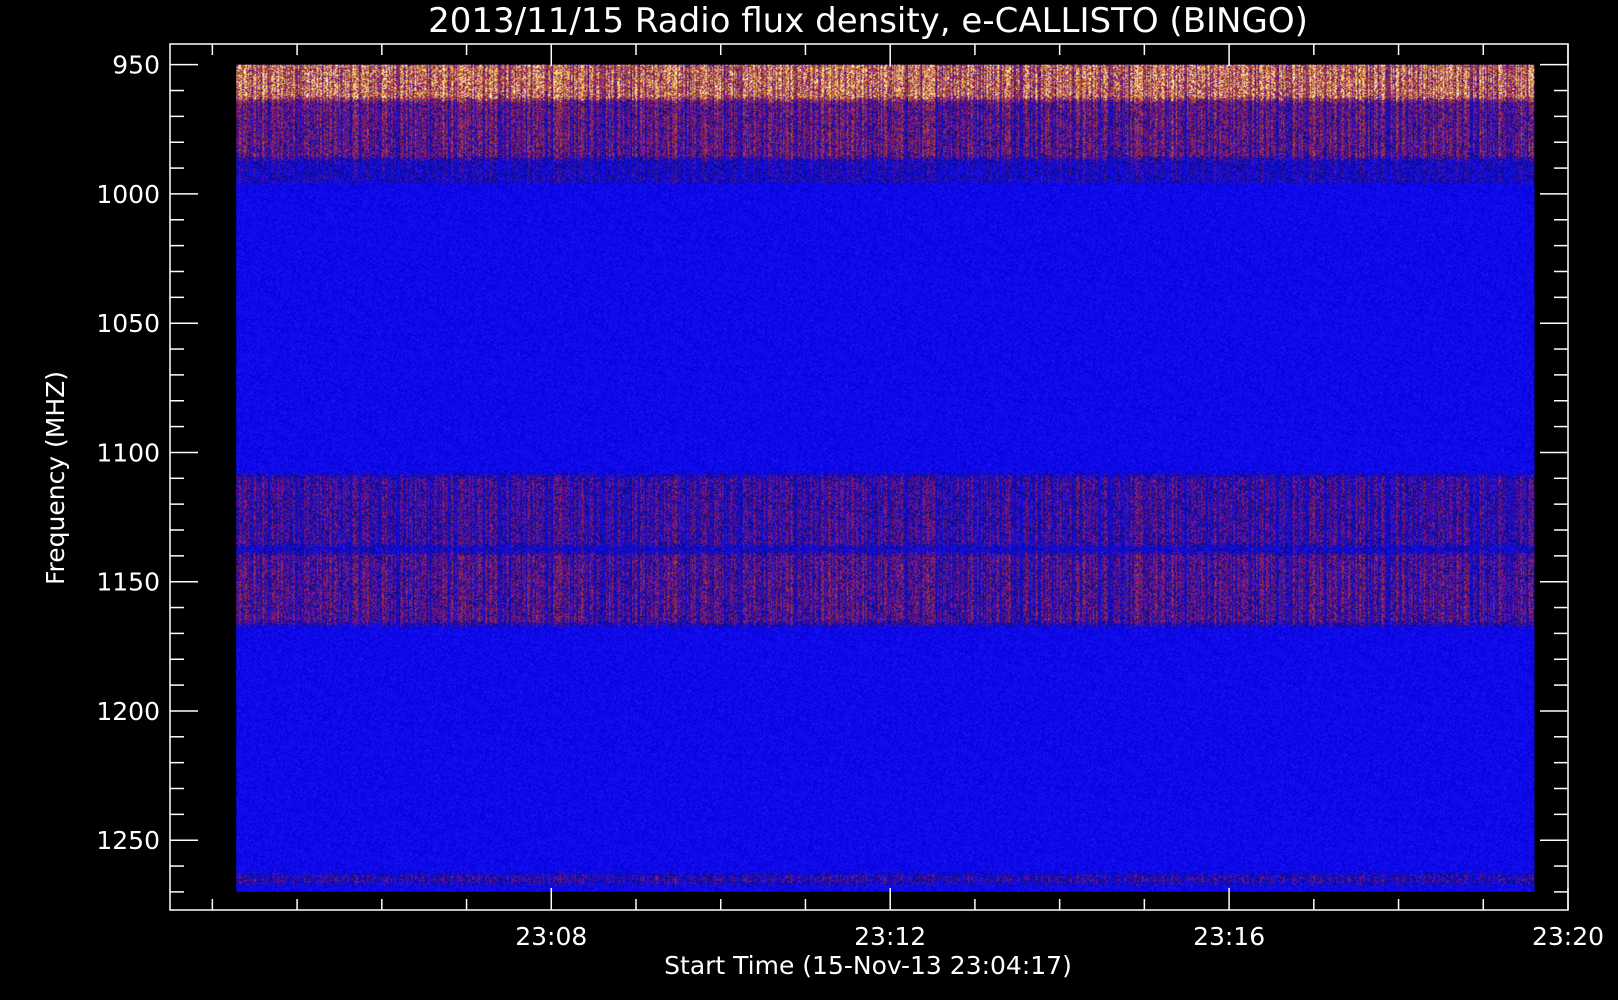  Describe the element at coordinates (1568, 936) in the screenshot. I see `x-tick-label: 23:20` at that location.